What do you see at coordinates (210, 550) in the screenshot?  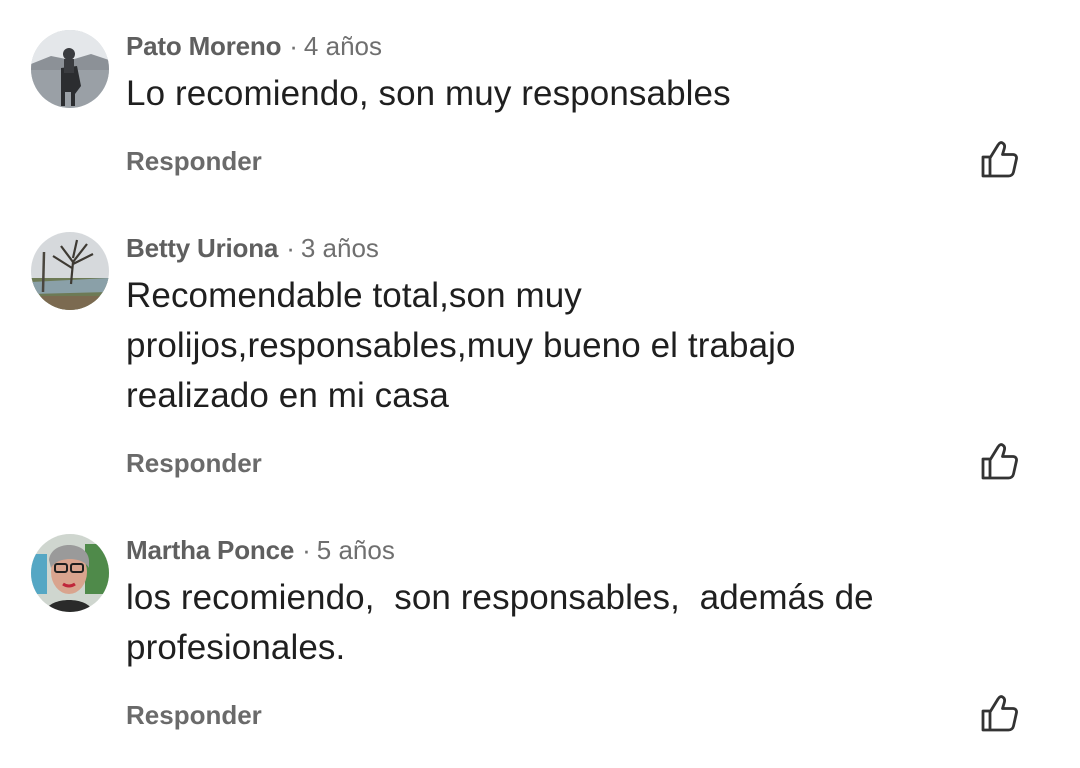 I see `comment-author: Martha Ponce` at bounding box center [210, 550].